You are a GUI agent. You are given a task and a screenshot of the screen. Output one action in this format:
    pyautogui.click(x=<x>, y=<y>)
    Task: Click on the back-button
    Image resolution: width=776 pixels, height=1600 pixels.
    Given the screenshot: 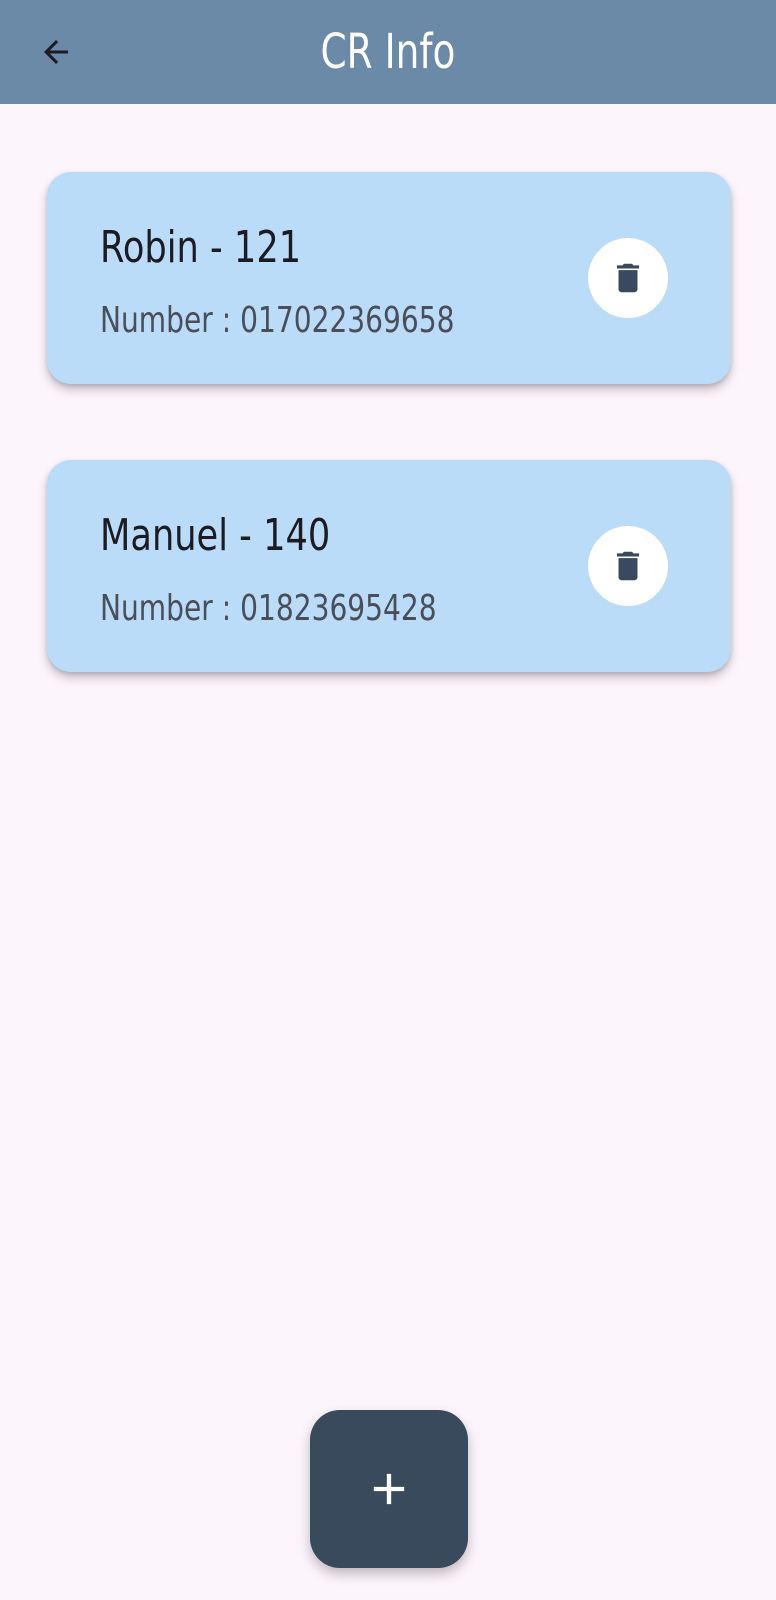 What is the action you would take?
    pyautogui.click(x=56, y=52)
    